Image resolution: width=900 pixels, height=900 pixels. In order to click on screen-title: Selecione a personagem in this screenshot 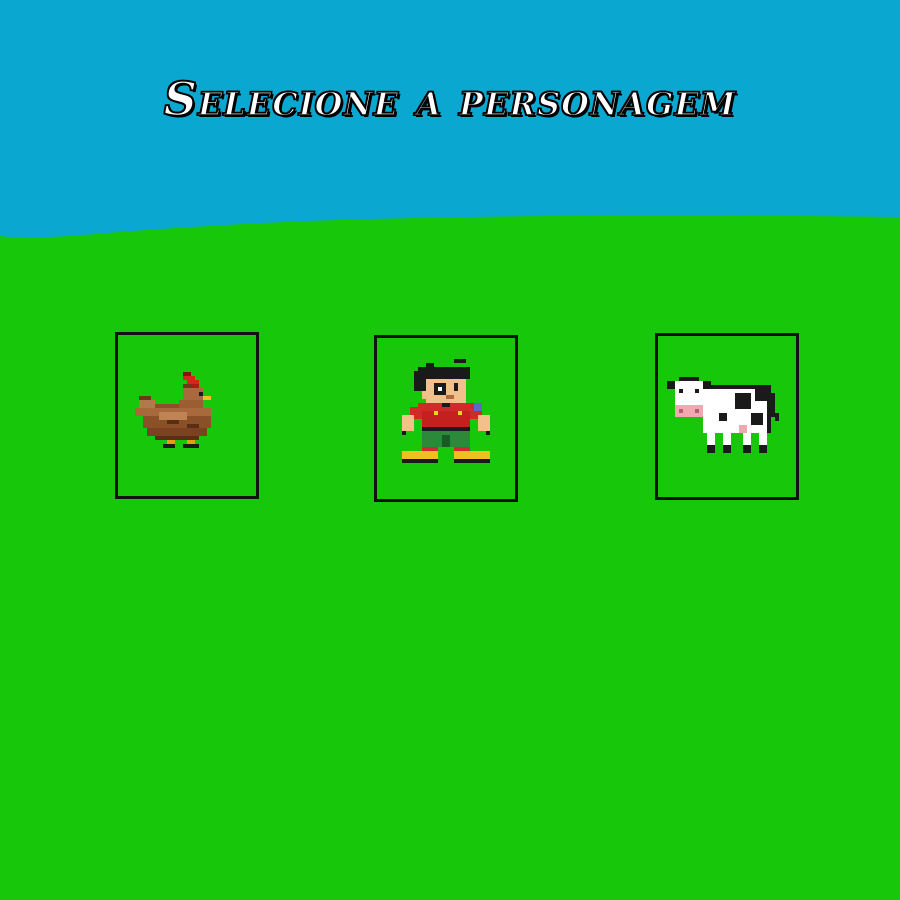, I will do `click(450, 99)`.